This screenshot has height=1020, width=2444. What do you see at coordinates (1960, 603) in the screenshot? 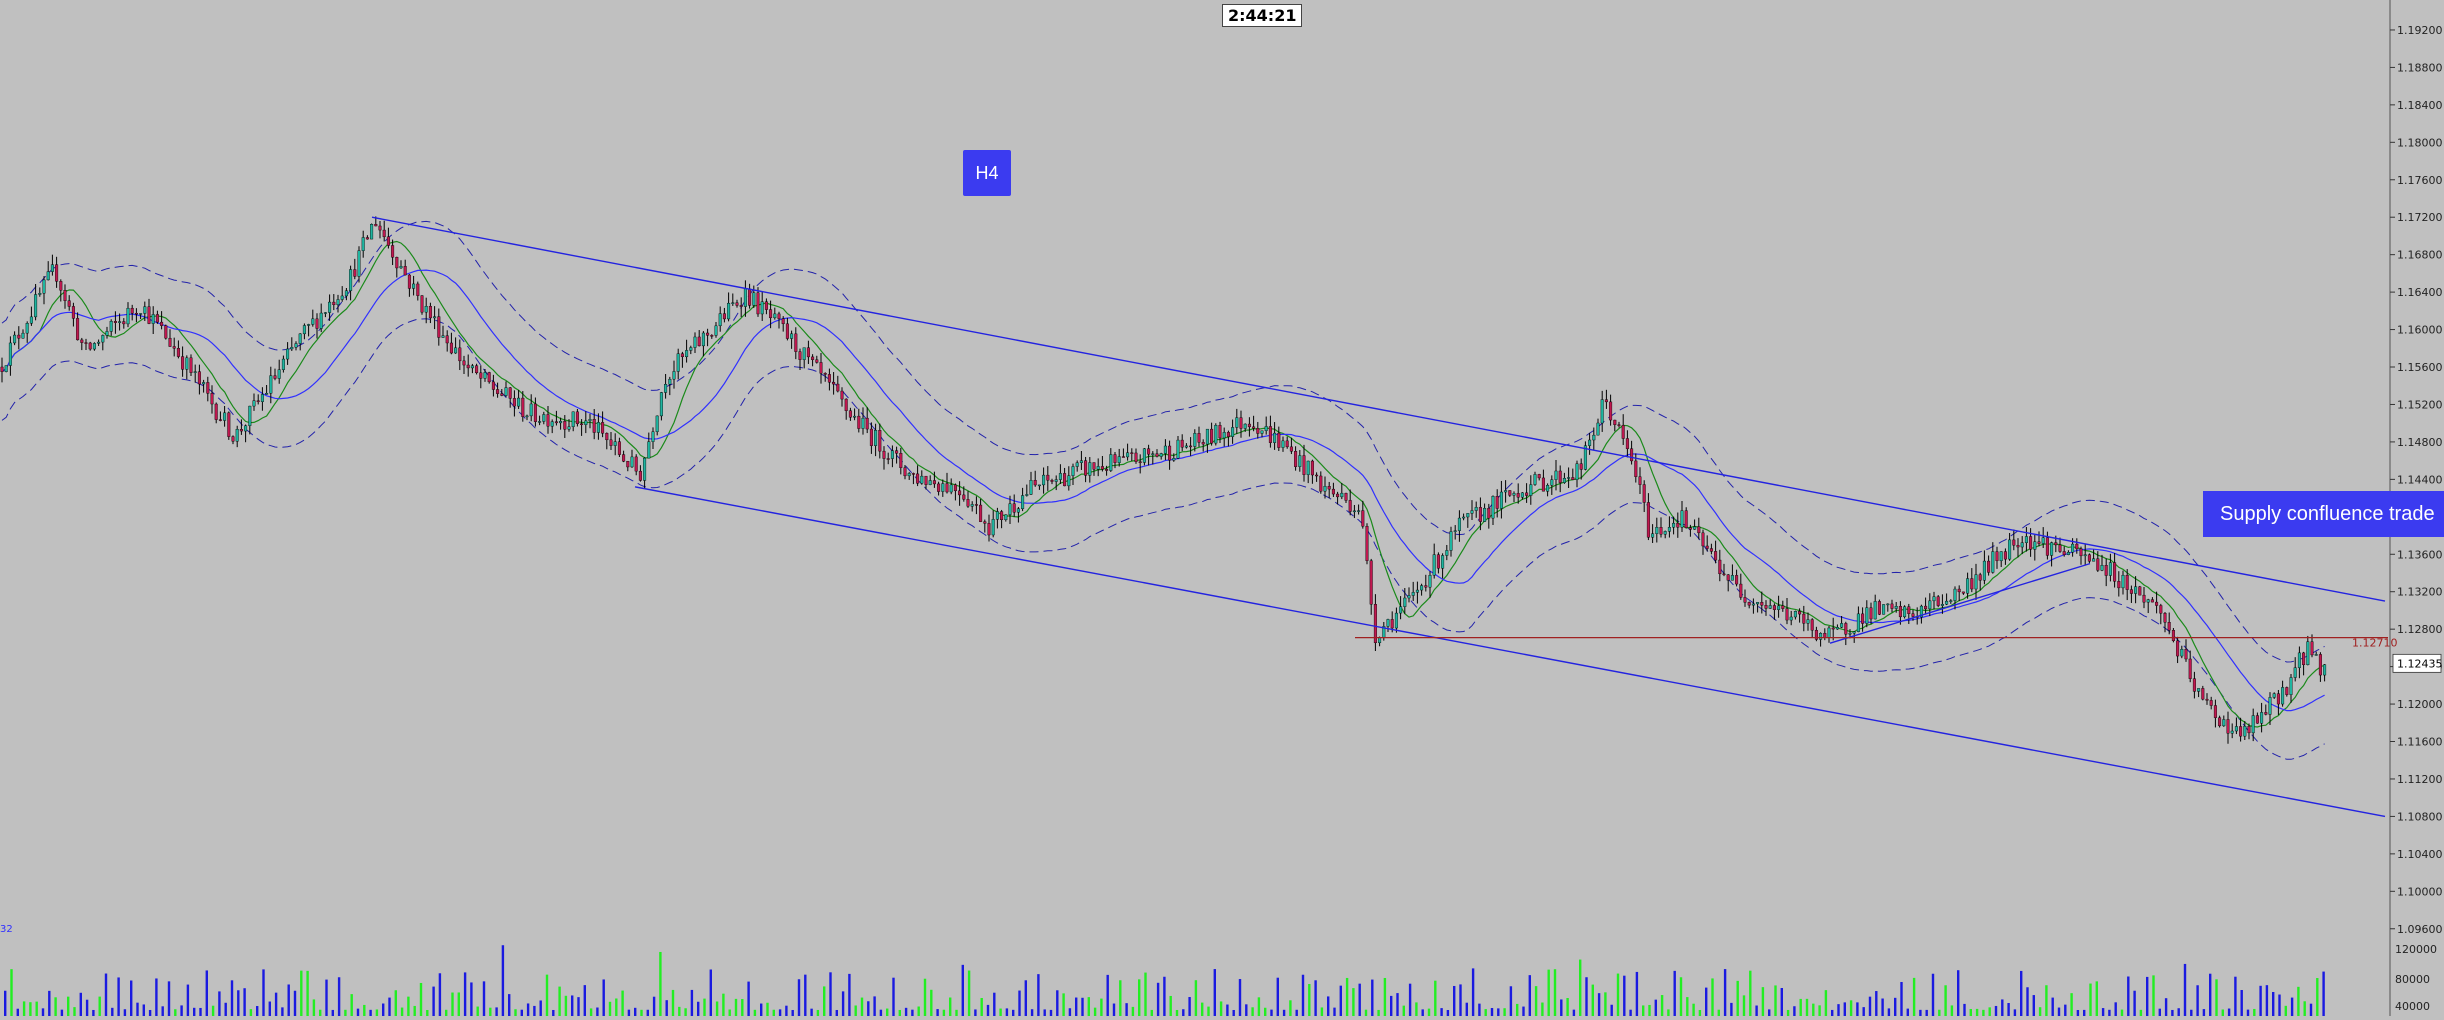
I see `trend-support-line` at bounding box center [1960, 603].